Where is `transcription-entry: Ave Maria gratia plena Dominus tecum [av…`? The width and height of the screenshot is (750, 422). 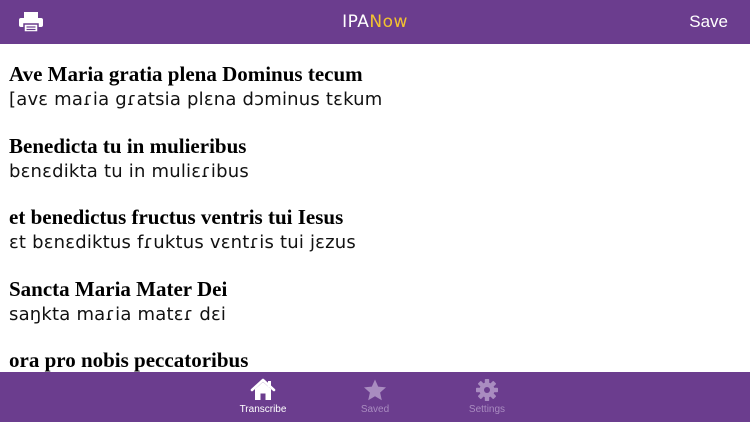
transcription-entry: Ave Maria gratia plena Dominus tecum [av… is located at coordinates (374, 87).